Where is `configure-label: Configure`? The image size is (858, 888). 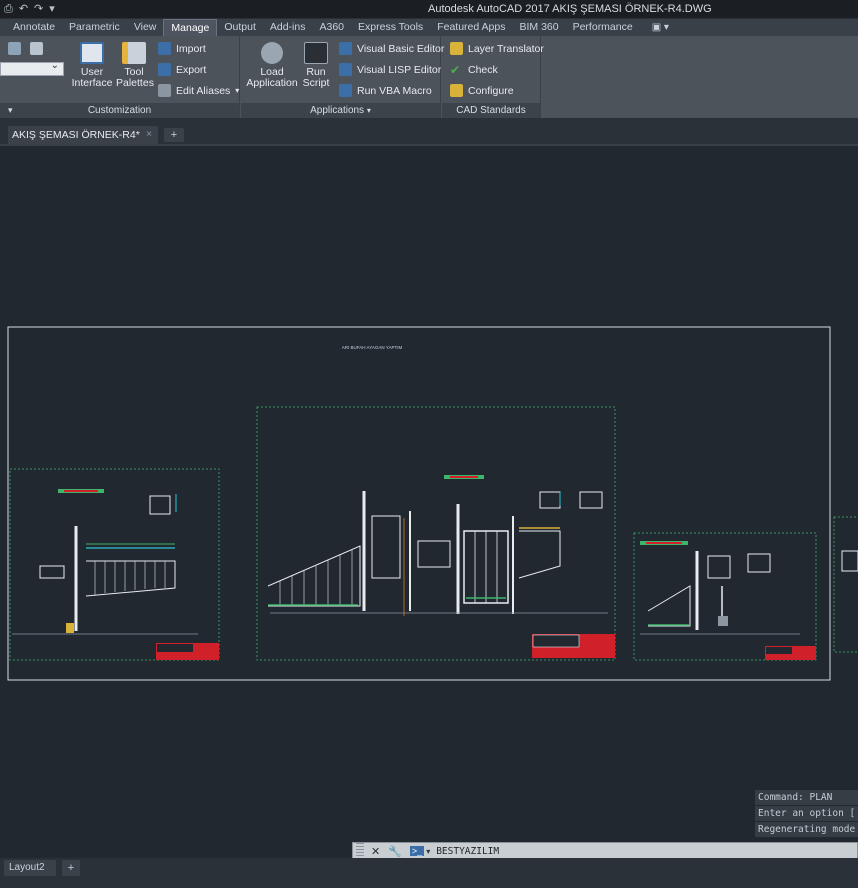 configure-label: Configure is located at coordinates (491, 90).